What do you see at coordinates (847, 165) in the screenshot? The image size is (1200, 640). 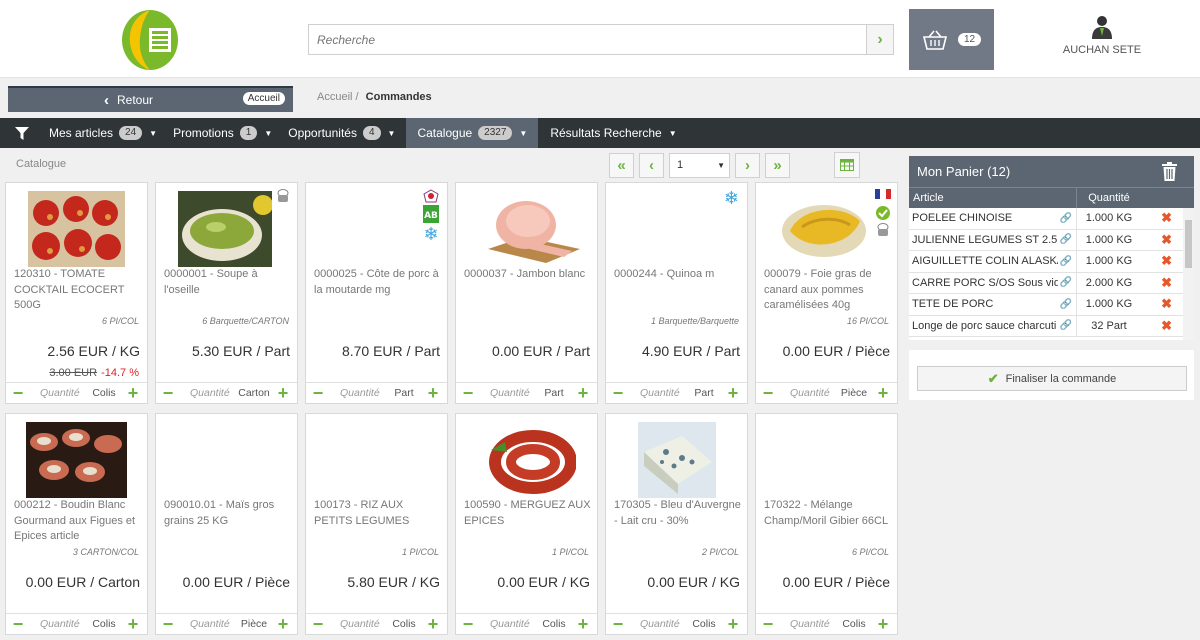 I see `grid-view-button` at bounding box center [847, 165].